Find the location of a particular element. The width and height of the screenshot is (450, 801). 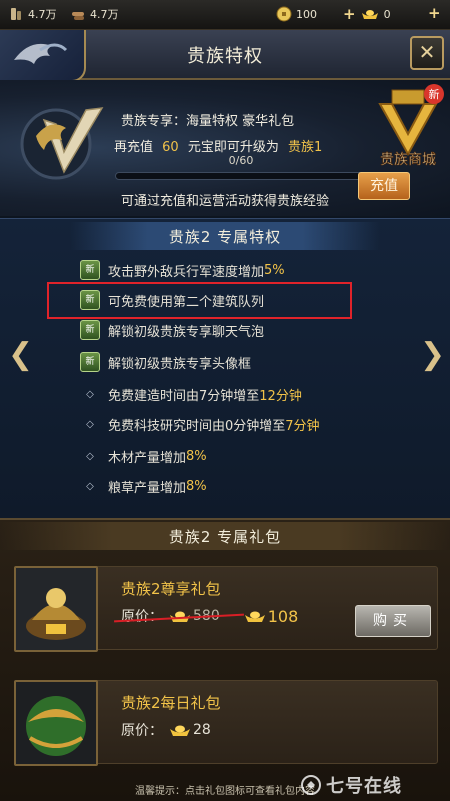

add-gold-icon: + is located at coordinates (349, 14).